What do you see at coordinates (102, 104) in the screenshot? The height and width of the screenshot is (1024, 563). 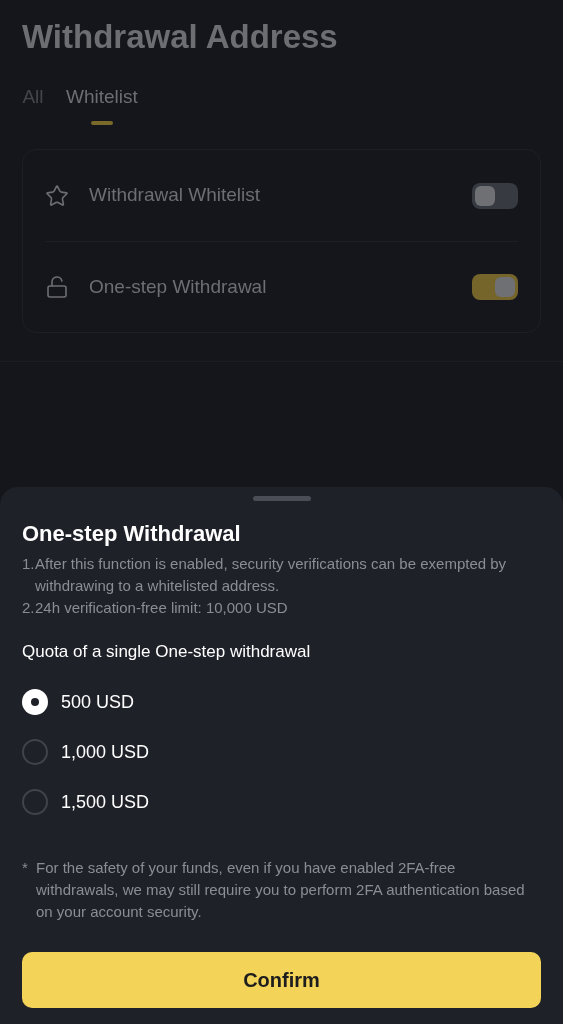 I see `tab: Whitelist` at bounding box center [102, 104].